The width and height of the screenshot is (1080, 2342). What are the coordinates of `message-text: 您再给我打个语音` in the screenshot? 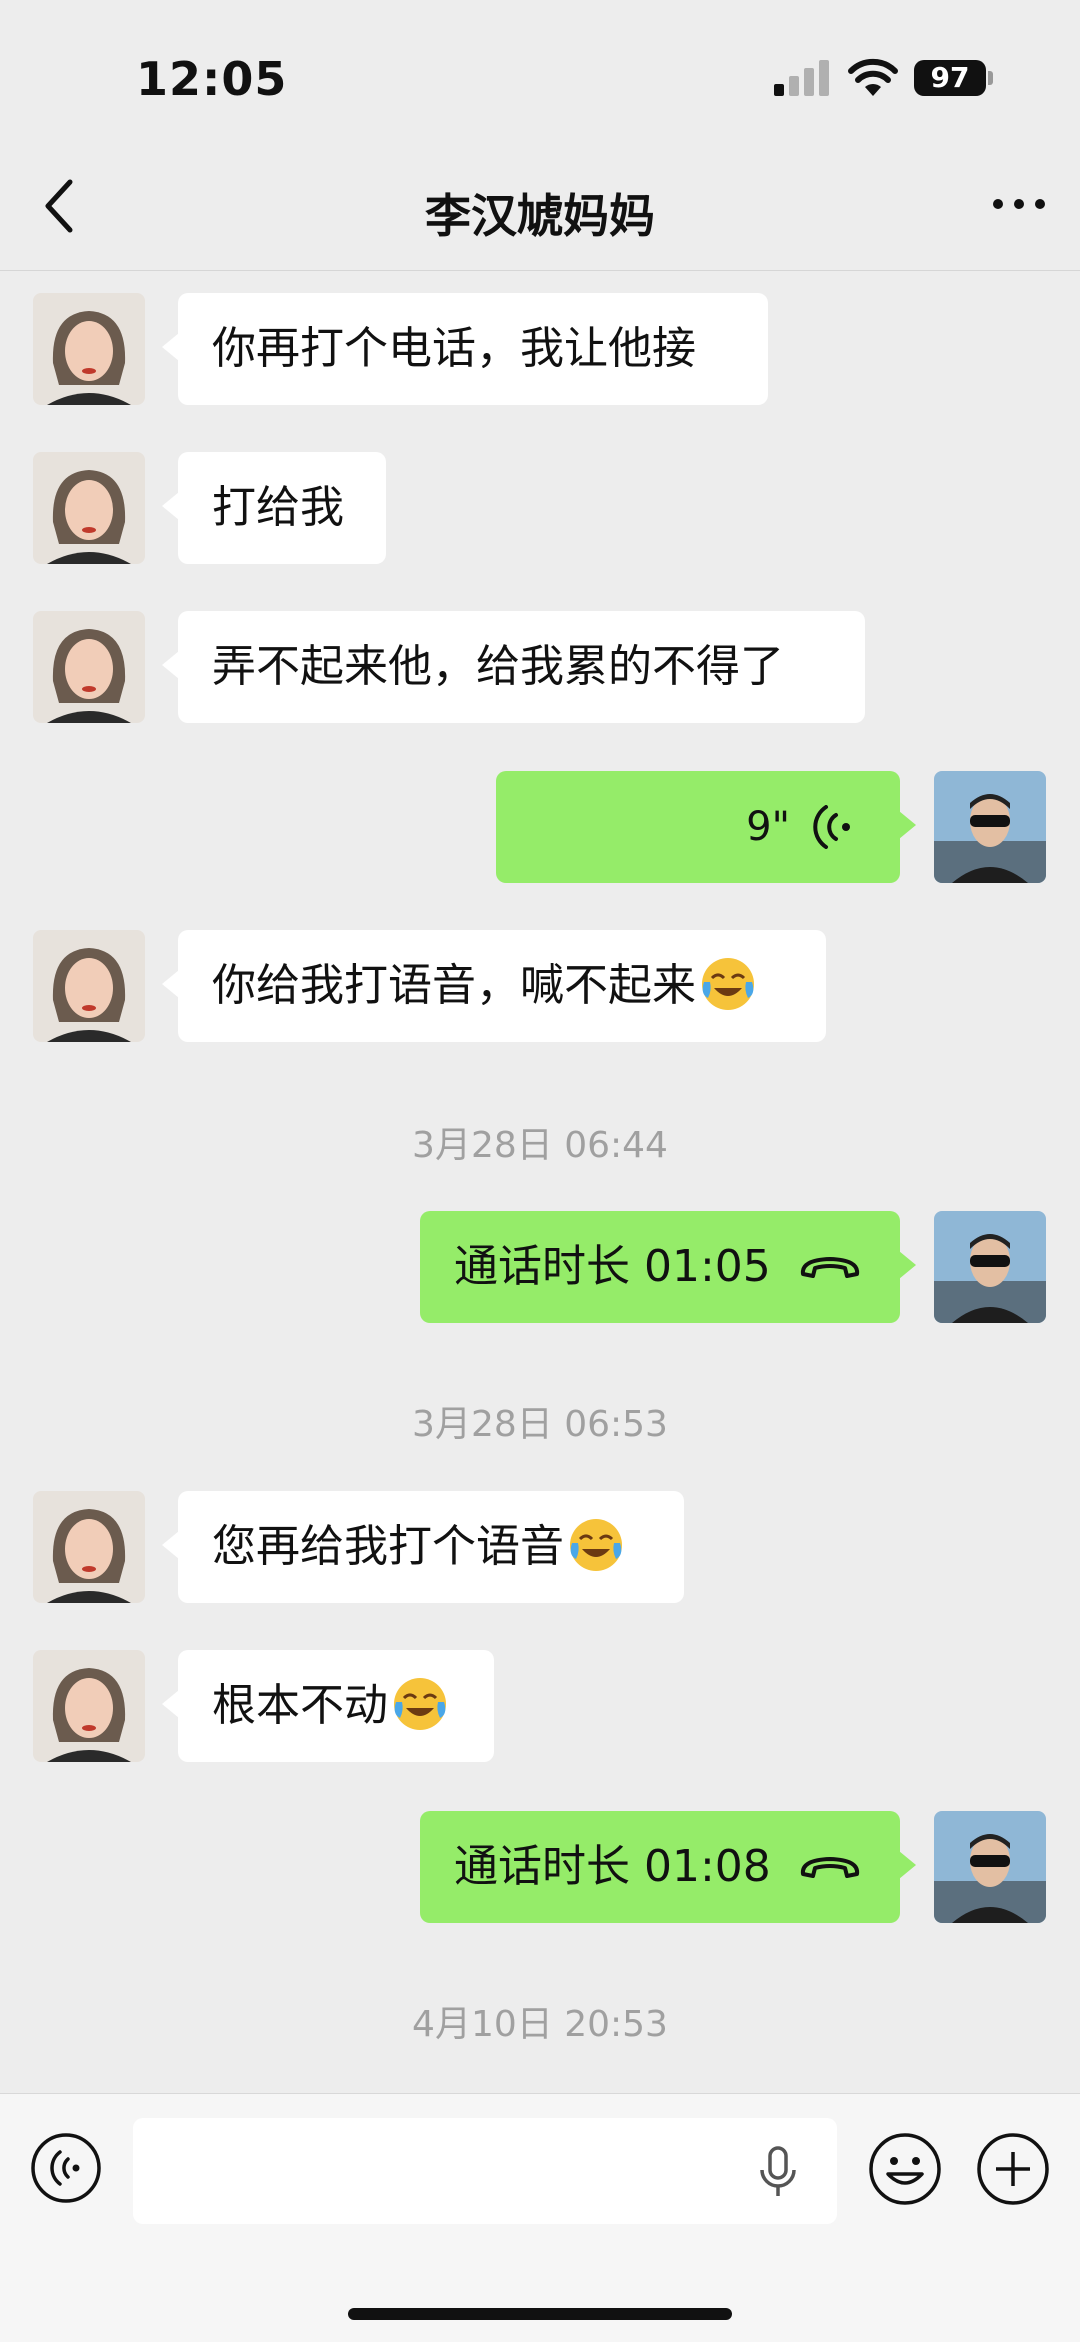 It's located at (388, 1546).